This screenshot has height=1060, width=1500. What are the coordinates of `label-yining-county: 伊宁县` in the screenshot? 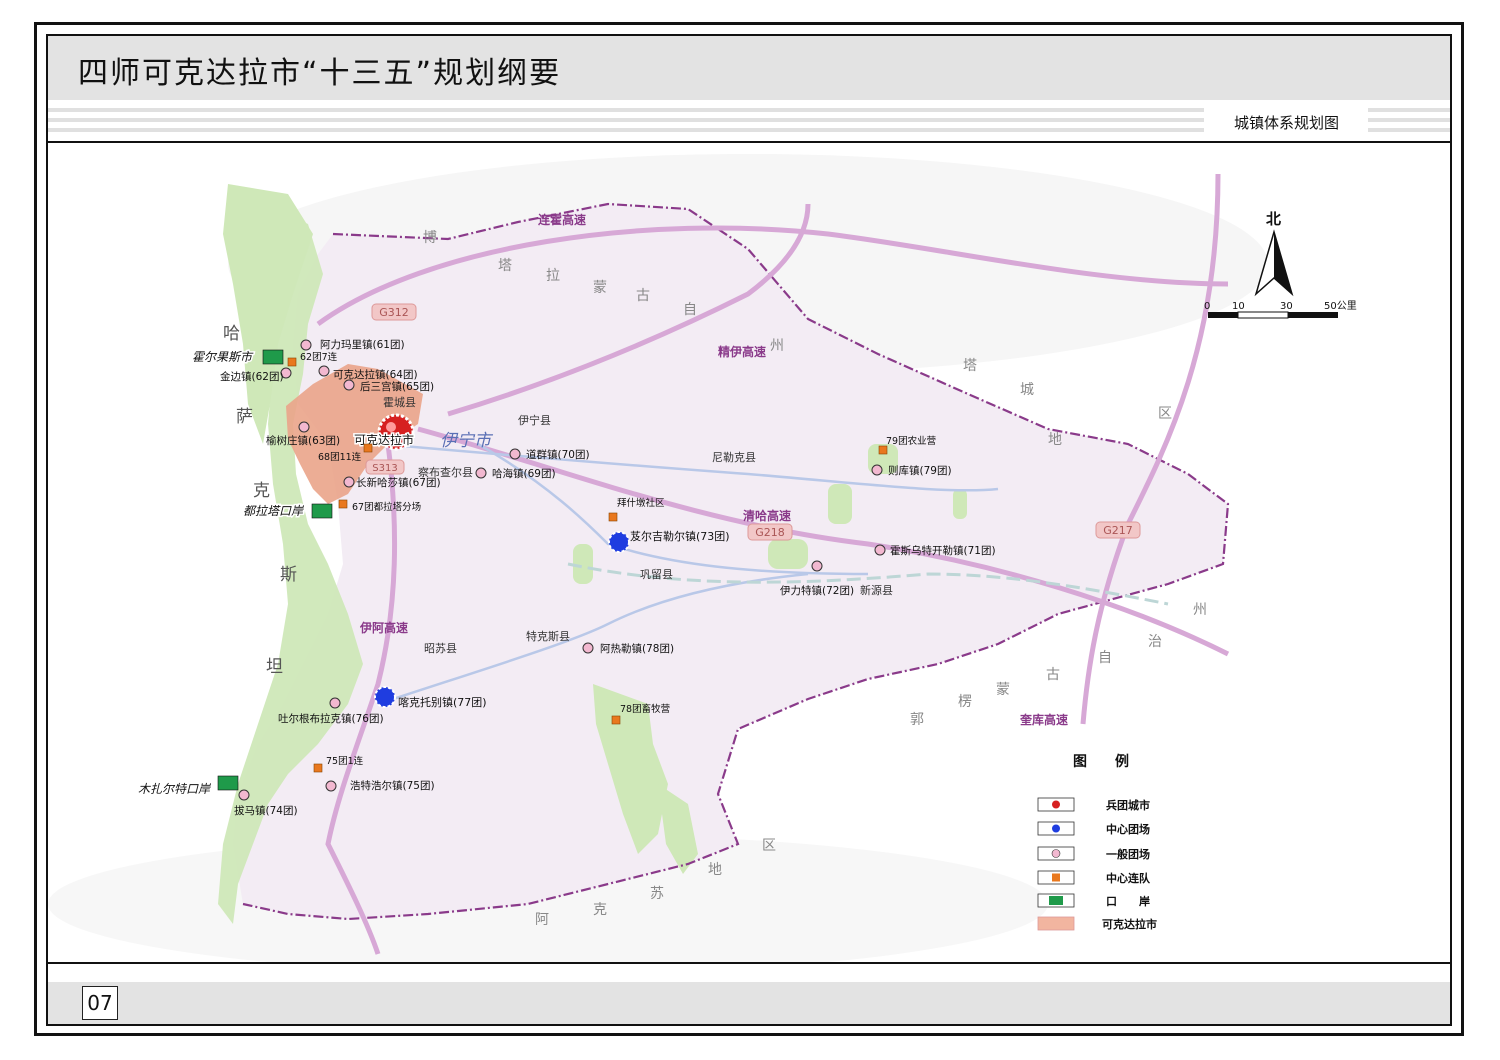 It's located at (534, 420).